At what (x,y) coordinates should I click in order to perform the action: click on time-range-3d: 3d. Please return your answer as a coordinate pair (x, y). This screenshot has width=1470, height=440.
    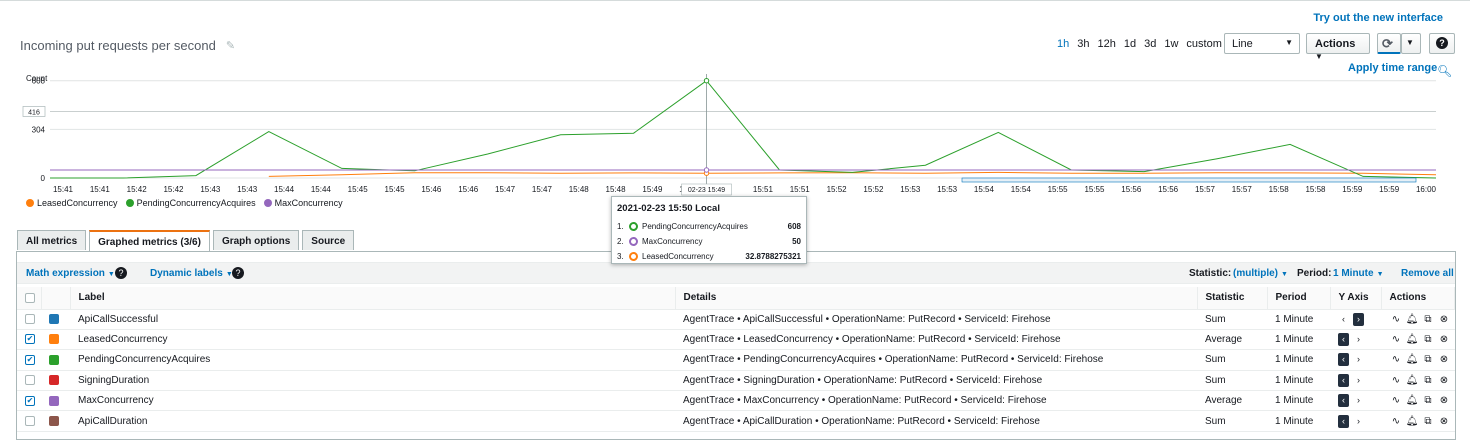
    Looking at the image, I should click on (1150, 44).